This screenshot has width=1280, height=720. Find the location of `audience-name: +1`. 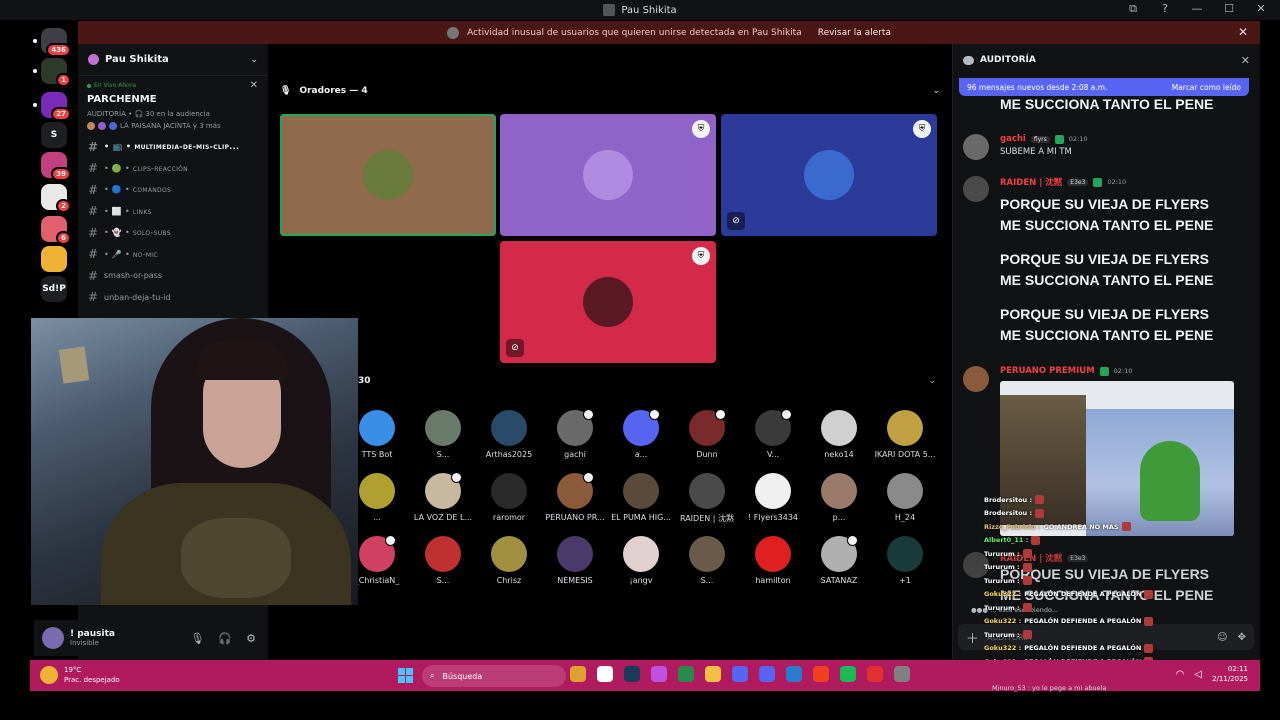

audience-name: +1 is located at coordinates (905, 580).